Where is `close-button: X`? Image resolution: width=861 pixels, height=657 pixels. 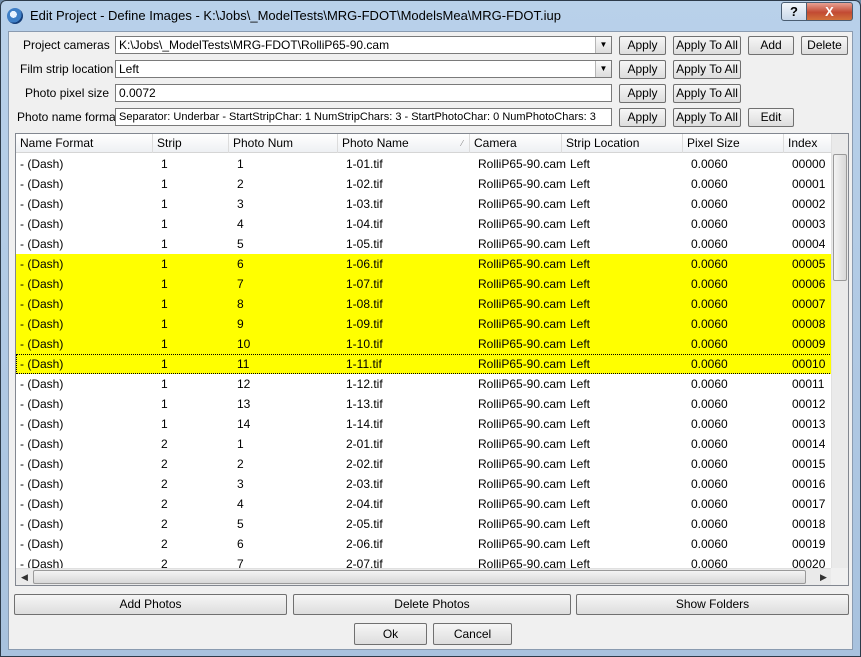
close-button: X is located at coordinates (829, 11).